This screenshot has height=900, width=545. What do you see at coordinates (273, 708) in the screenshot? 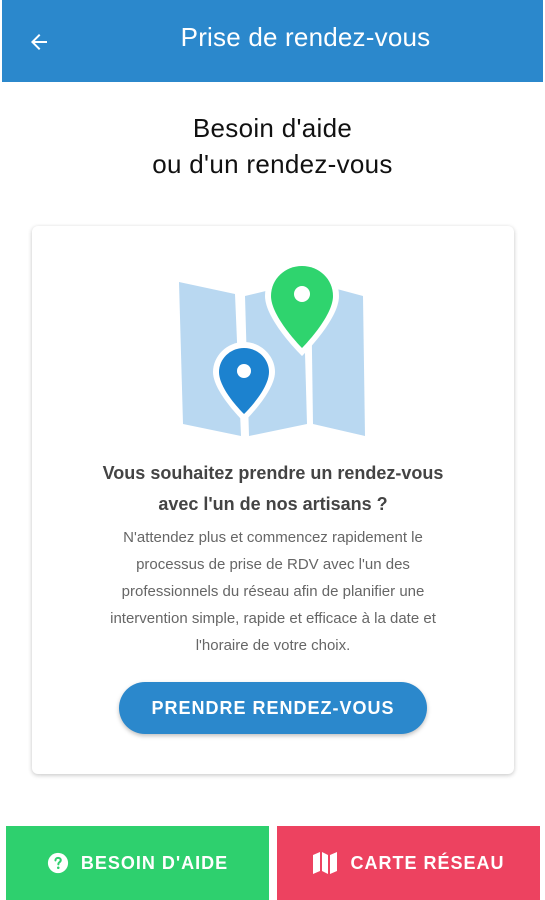
I see `book-appointment-button: PRENDRE RENDEZ-VOUS` at bounding box center [273, 708].